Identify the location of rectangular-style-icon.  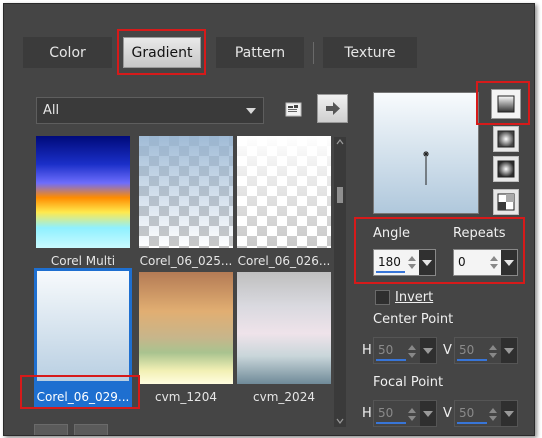
(506, 139).